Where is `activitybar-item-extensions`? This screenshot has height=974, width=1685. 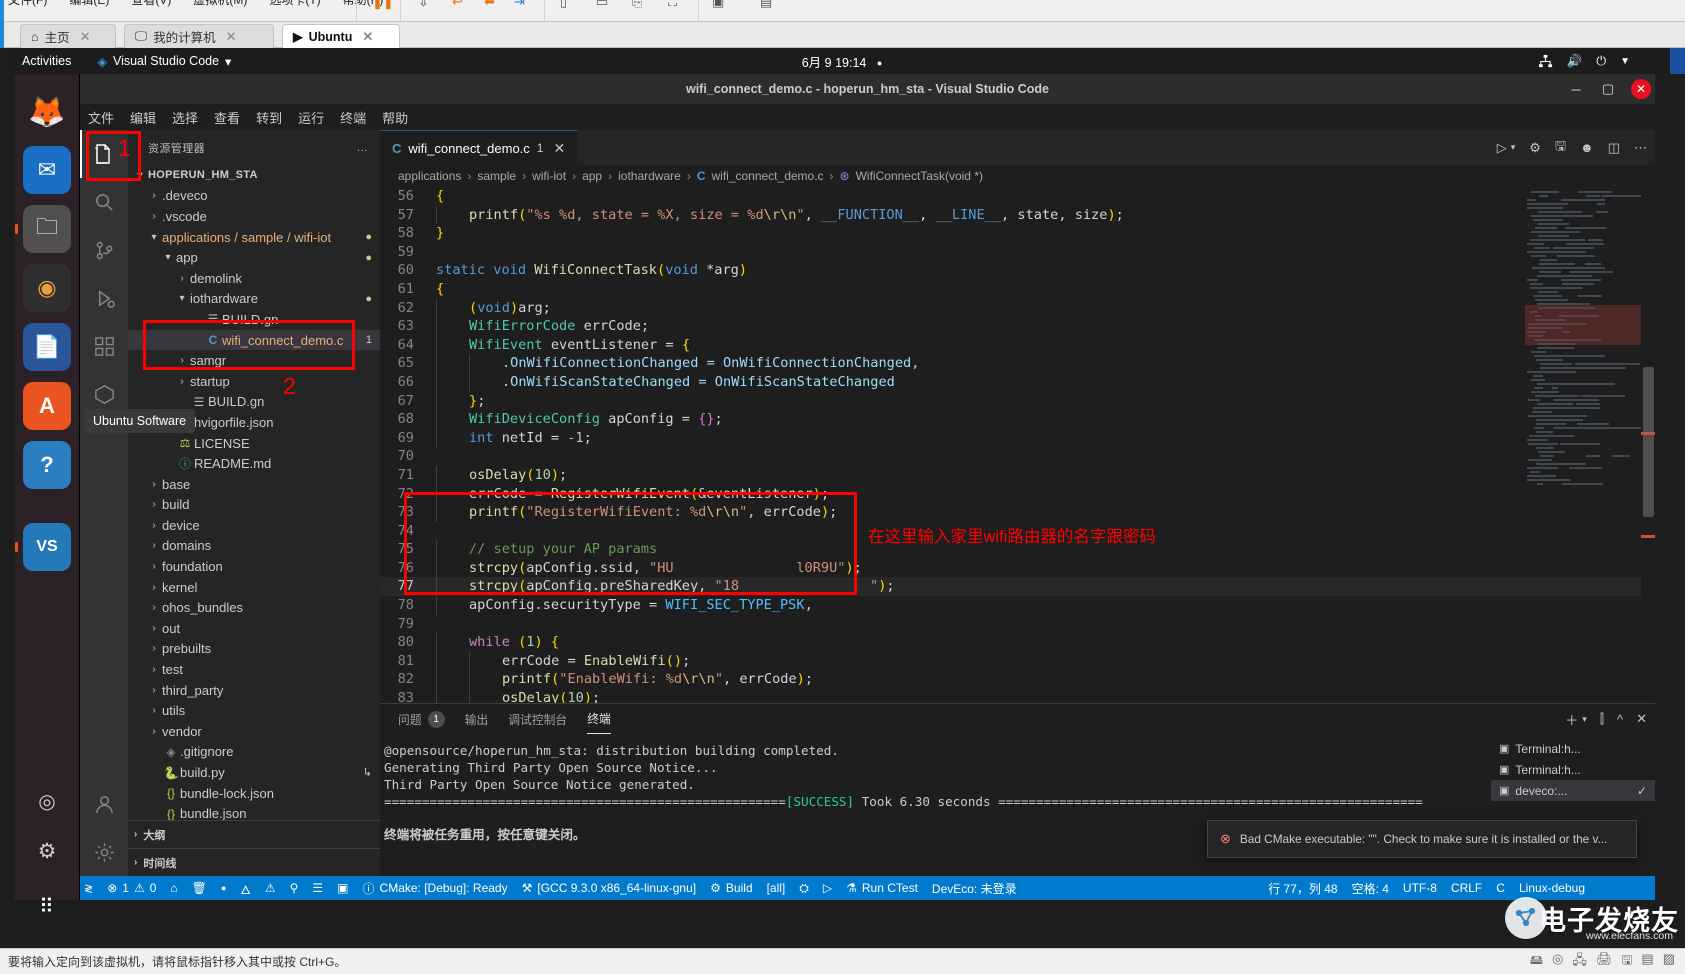 activitybar-item-extensions is located at coordinates (104, 346).